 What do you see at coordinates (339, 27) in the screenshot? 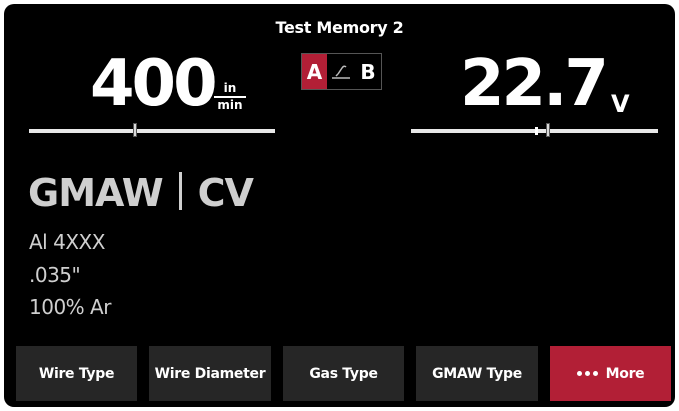
I see `memory-title: Test Memory 2` at bounding box center [339, 27].